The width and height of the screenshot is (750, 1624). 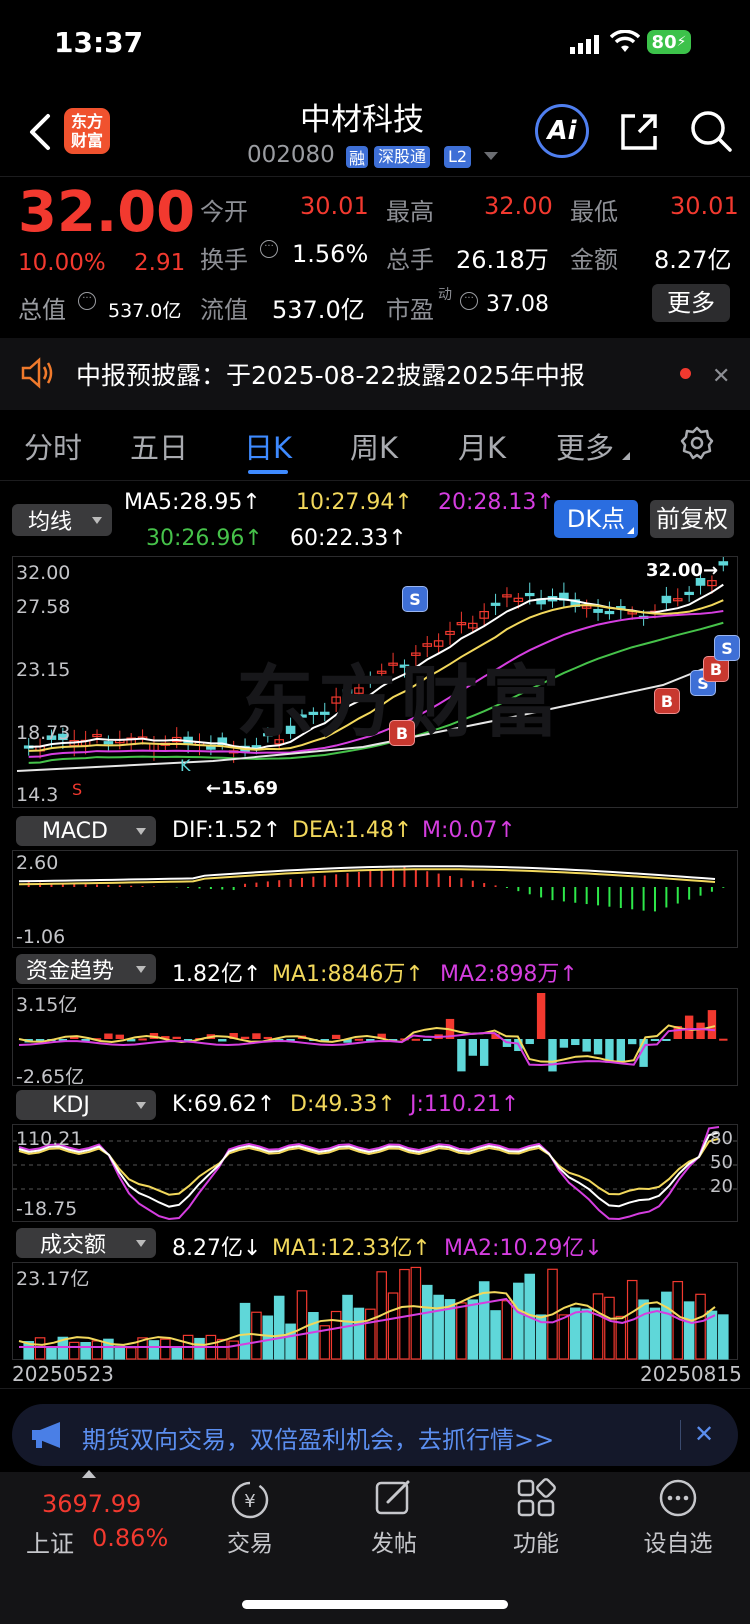 What do you see at coordinates (217, 1248) in the screenshot?
I see `amount-ind-value: 8.27亿↓` at bounding box center [217, 1248].